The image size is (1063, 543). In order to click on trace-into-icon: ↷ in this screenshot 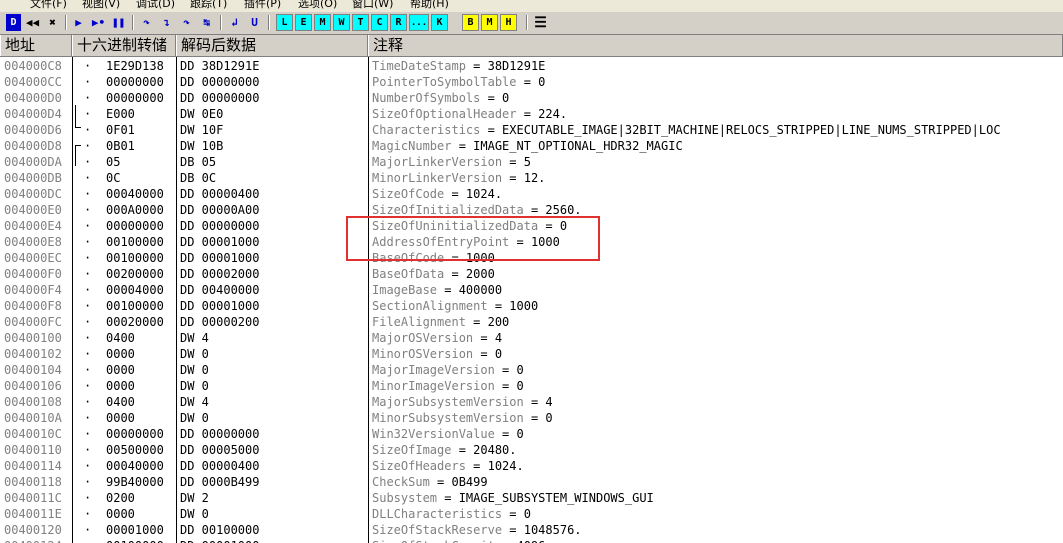, I will do `click(186, 22)`.